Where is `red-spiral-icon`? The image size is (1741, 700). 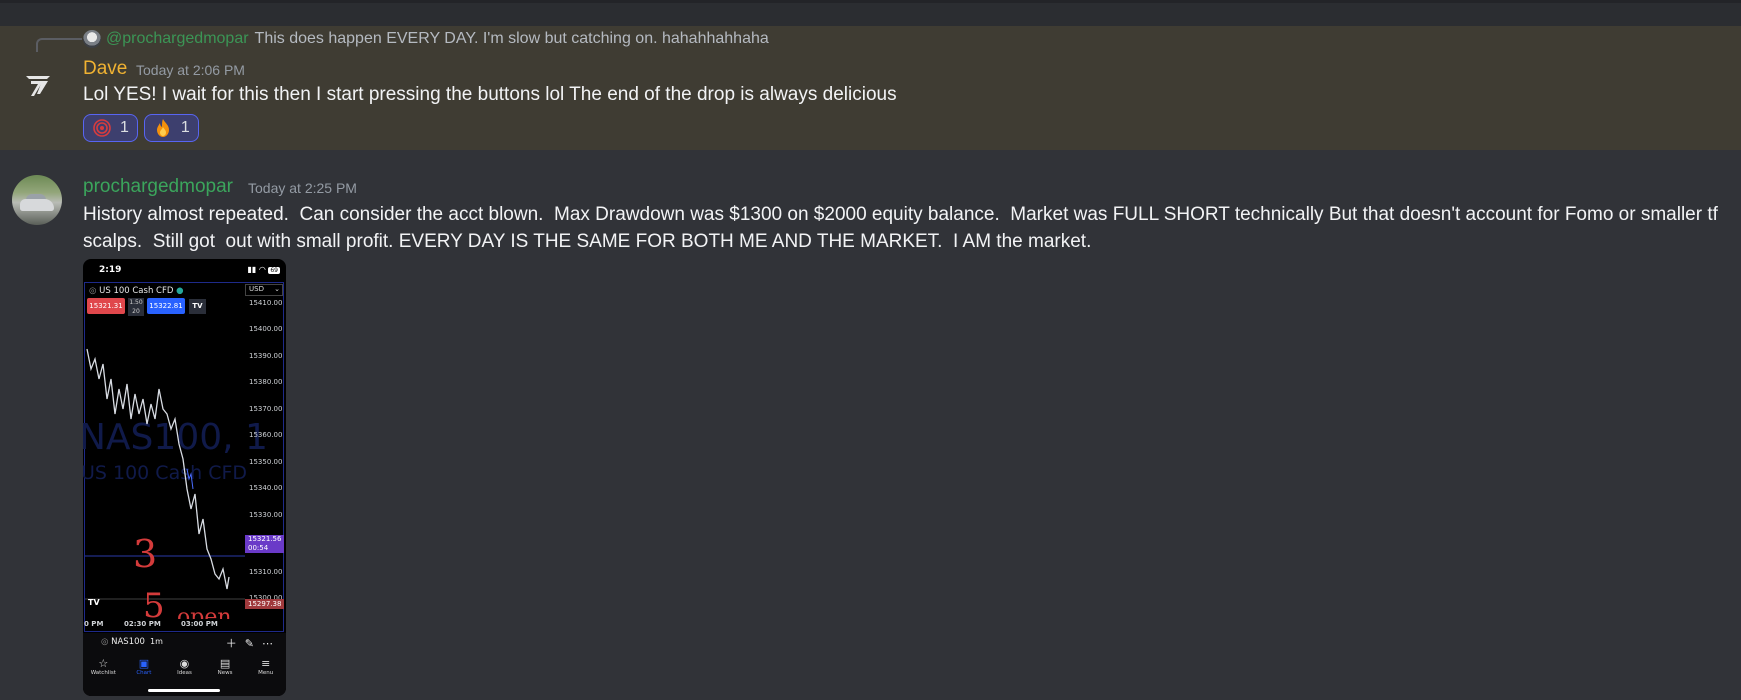 red-spiral-icon is located at coordinates (102, 128).